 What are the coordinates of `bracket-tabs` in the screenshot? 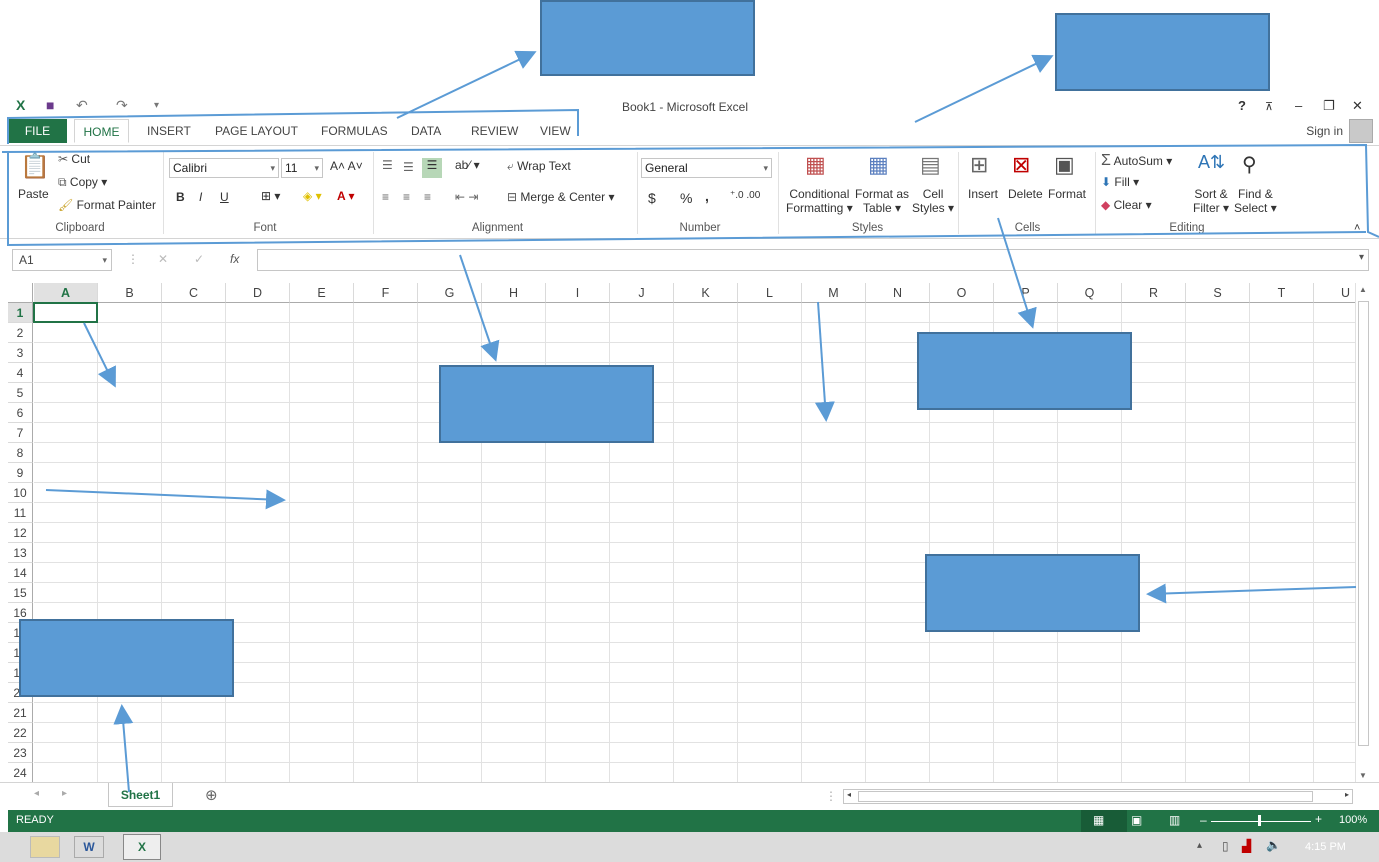 It's located at (293, 126).